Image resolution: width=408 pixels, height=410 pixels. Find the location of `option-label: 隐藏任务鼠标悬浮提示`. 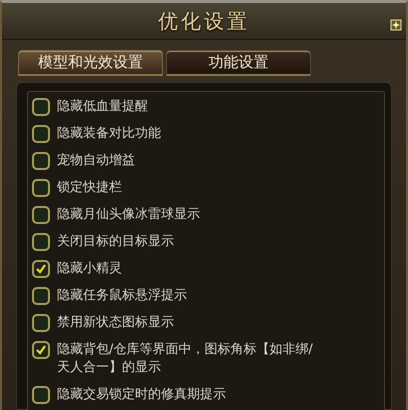

option-label: 隐藏任务鼠标悬浮提示 is located at coordinates (122, 296).